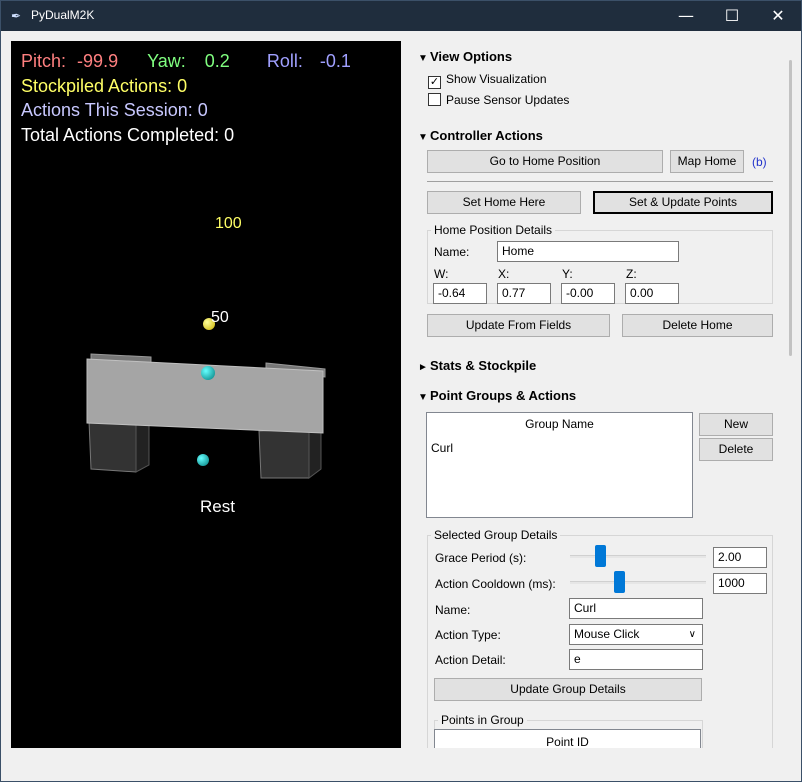 The height and width of the screenshot is (782, 802). Describe the element at coordinates (508, 100) in the screenshot. I see `pause-sensor-label: Pause Sensor Updates` at that location.